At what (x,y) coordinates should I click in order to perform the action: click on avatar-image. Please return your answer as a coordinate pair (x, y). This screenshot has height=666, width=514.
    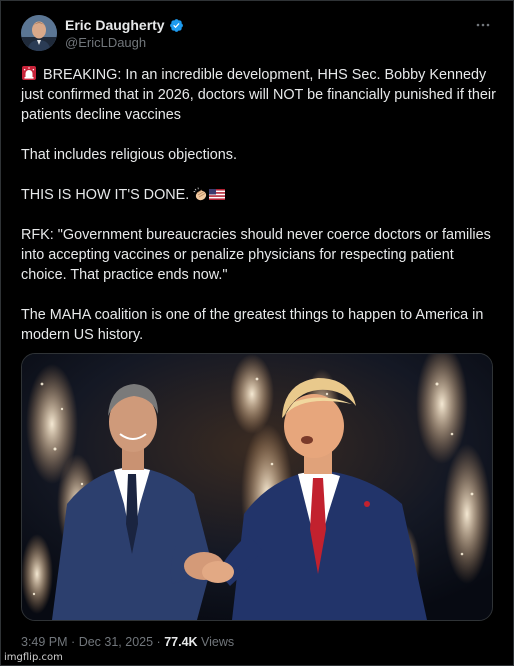
    Looking at the image, I should click on (39, 33).